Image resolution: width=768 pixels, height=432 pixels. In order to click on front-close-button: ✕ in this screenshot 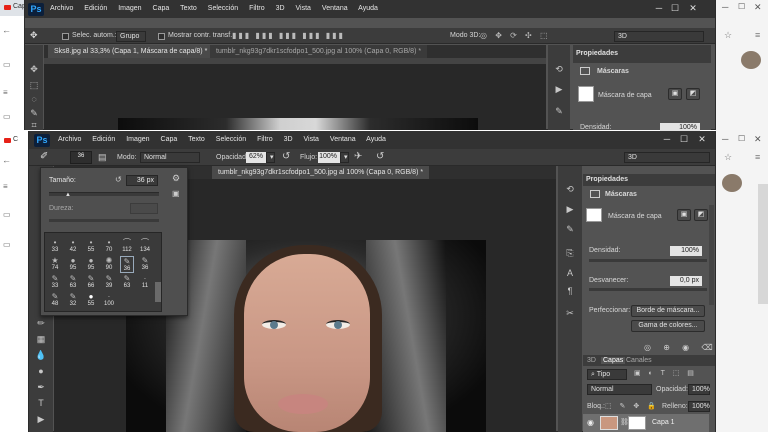, I will do `click(702, 139)`.